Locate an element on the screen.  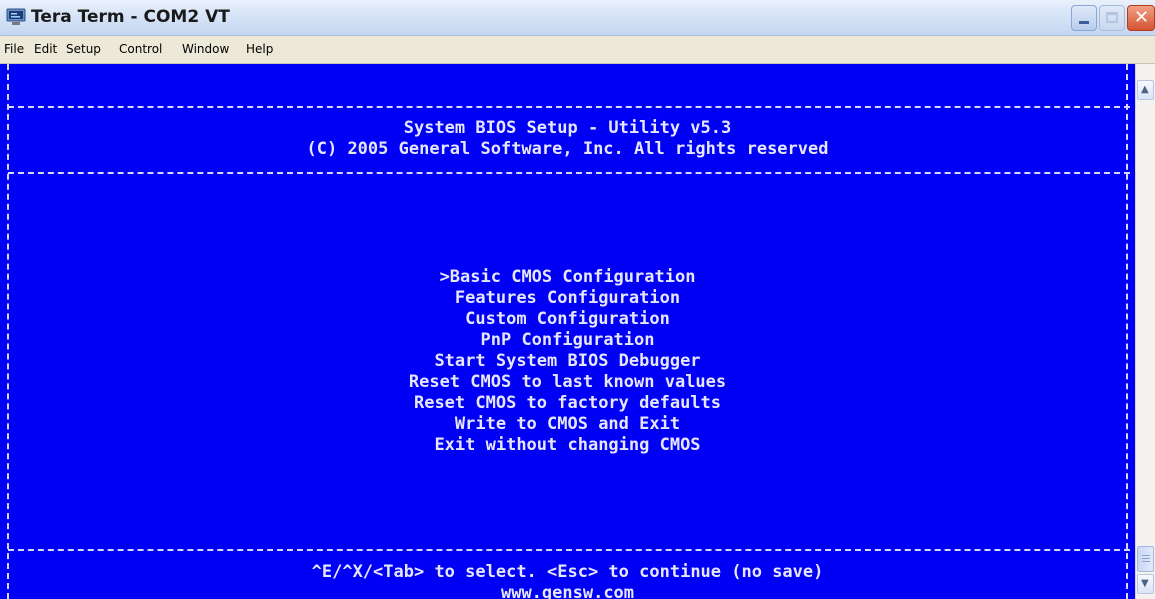
terminal-monitor-icon is located at coordinates (16, 16).